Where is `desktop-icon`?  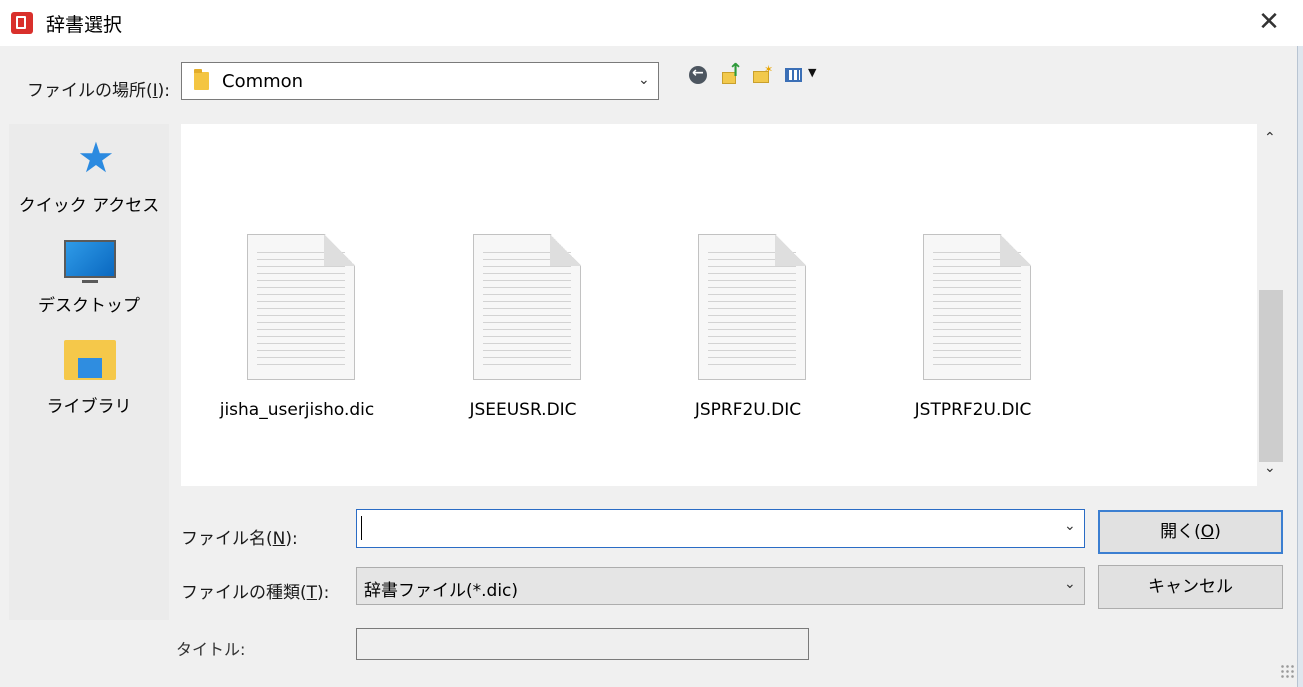 desktop-icon is located at coordinates (90, 261).